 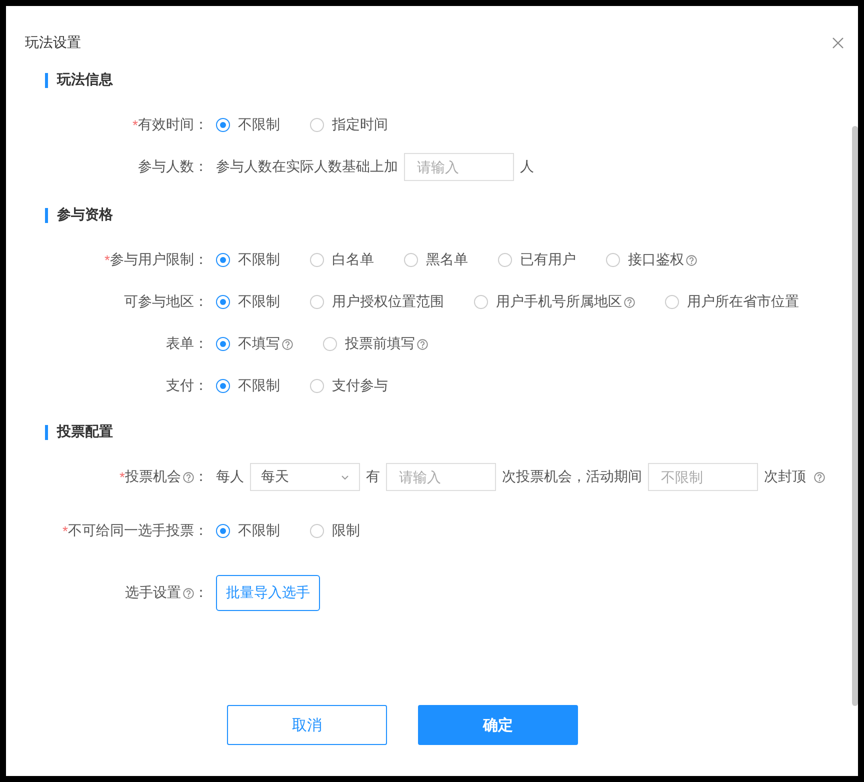 What do you see at coordinates (159, 260) in the screenshot?
I see `field-label: 参与用户限制：` at bounding box center [159, 260].